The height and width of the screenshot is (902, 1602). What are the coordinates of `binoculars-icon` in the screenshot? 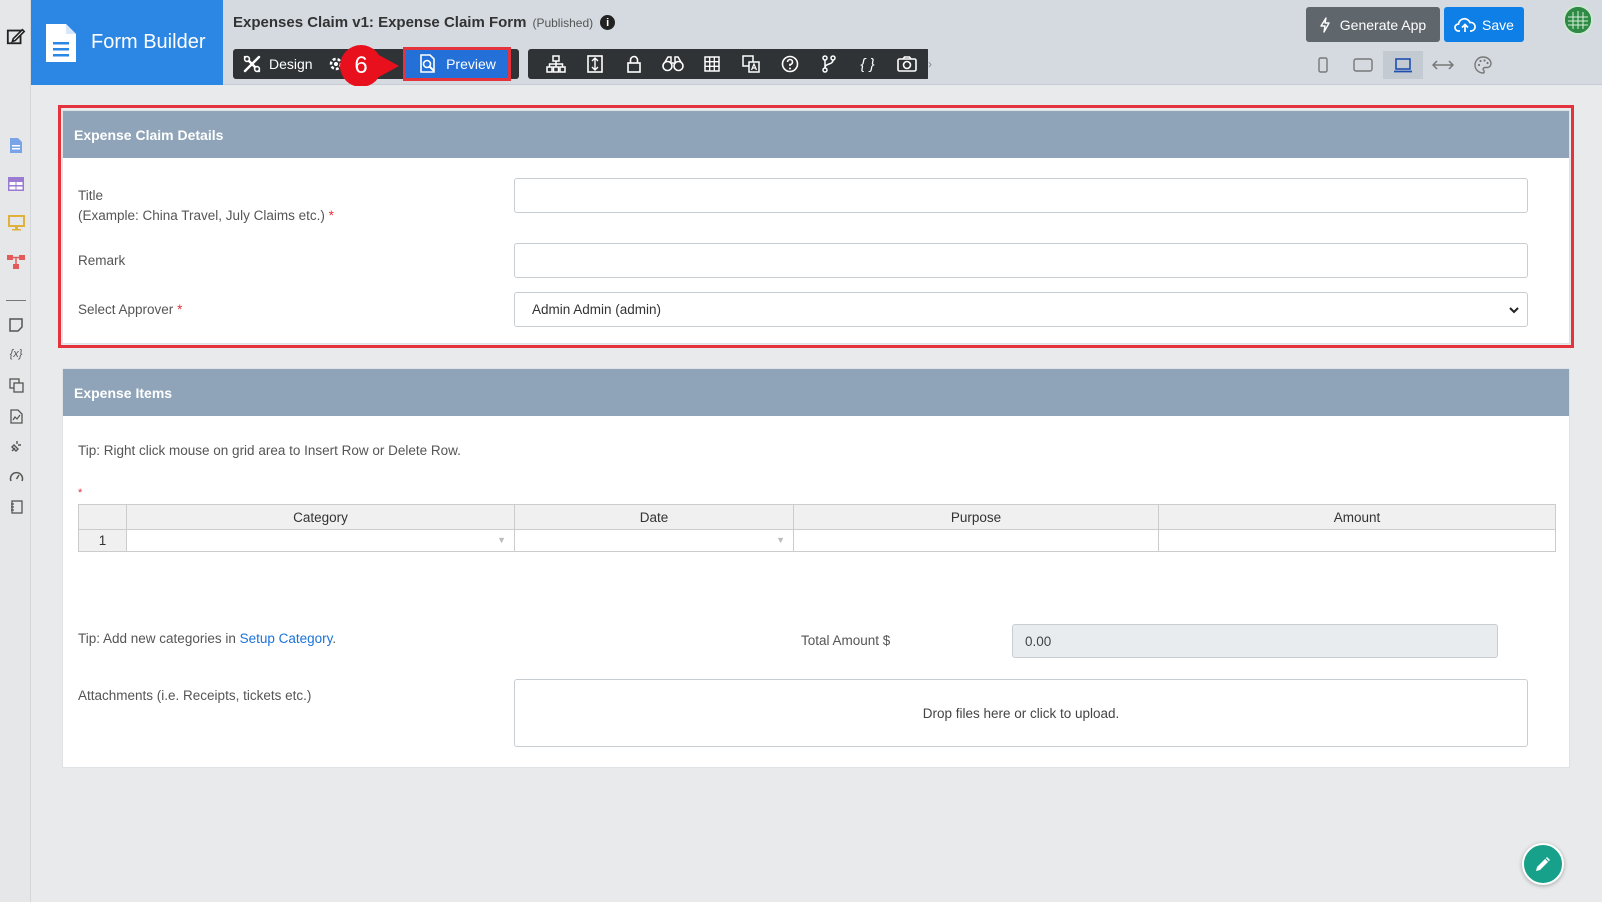 It's located at (672, 64).